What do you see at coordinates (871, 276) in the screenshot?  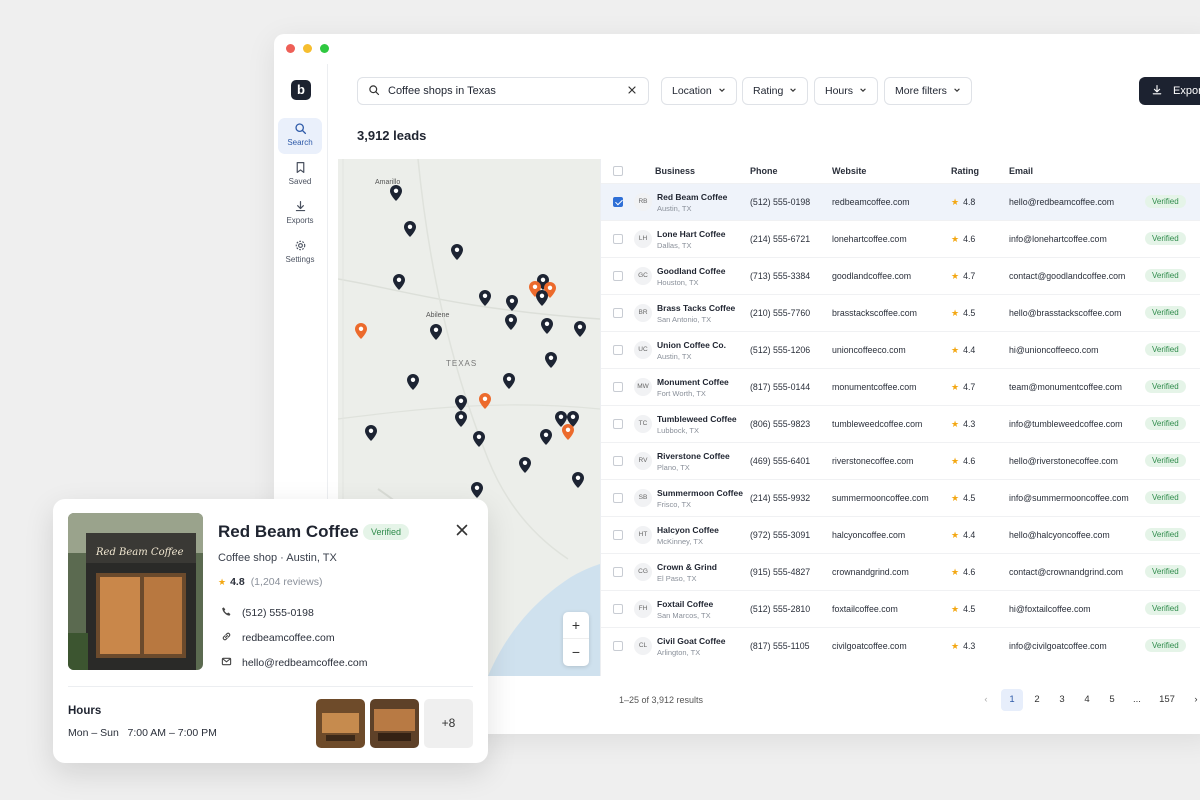 I see `website-cell: goodlandcoffee.com` at bounding box center [871, 276].